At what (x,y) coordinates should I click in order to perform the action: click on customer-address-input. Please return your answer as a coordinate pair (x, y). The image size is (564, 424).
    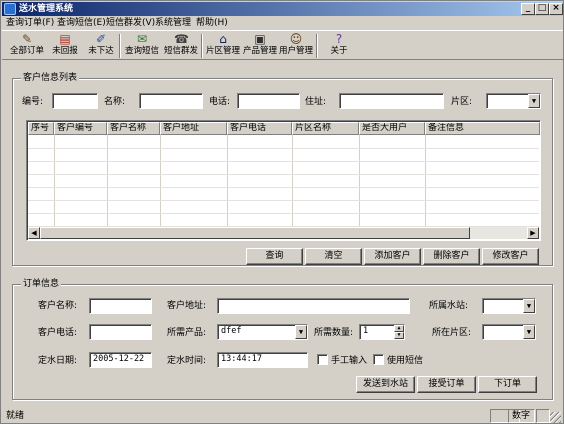
    Looking at the image, I should click on (313, 306).